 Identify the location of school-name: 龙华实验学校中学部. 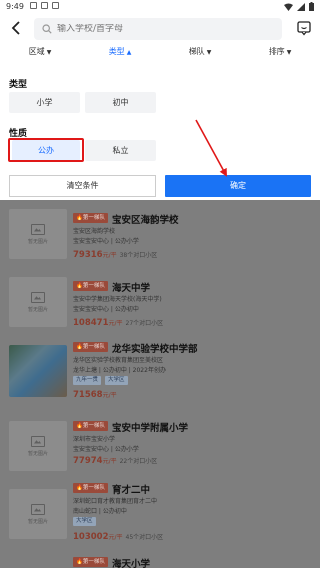
(155, 349).